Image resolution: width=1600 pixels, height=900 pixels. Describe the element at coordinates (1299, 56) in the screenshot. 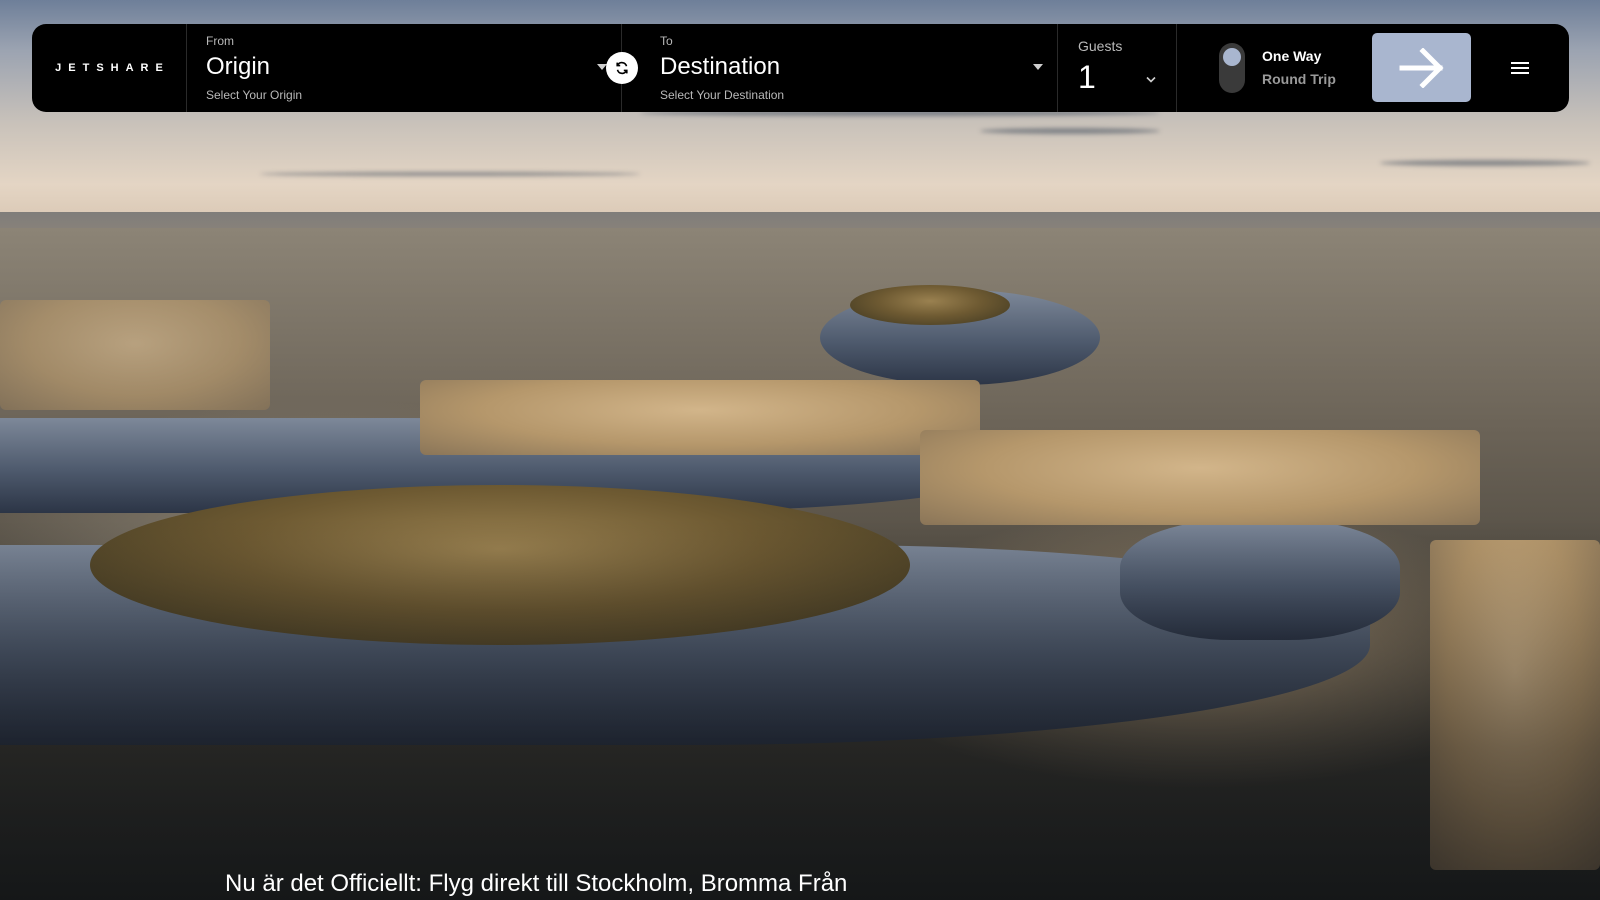

I see `one-way-option: One Way` at that location.